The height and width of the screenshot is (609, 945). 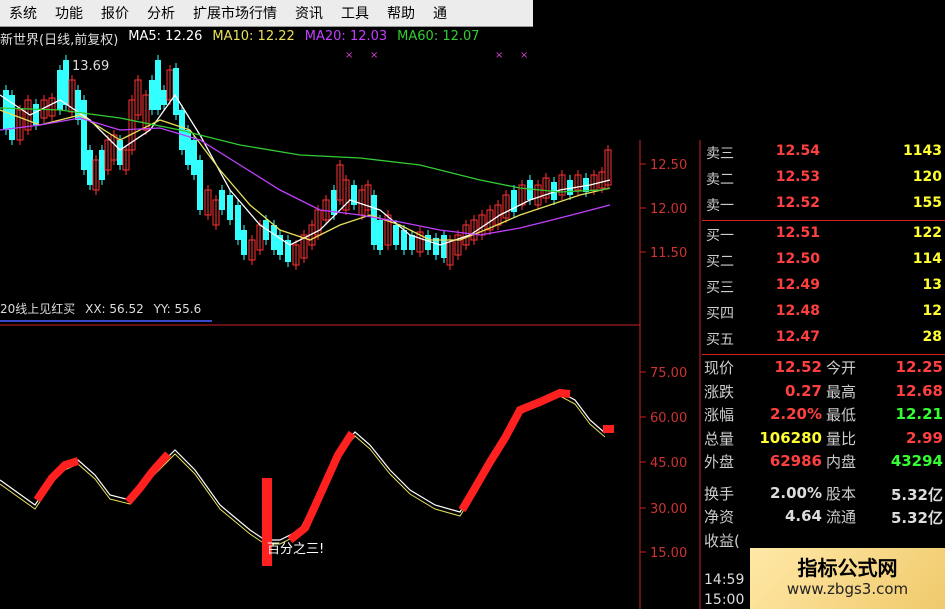 What do you see at coordinates (847, 568) in the screenshot?
I see `watermark-title: 指标公式网` at bounding box center [847, 568].